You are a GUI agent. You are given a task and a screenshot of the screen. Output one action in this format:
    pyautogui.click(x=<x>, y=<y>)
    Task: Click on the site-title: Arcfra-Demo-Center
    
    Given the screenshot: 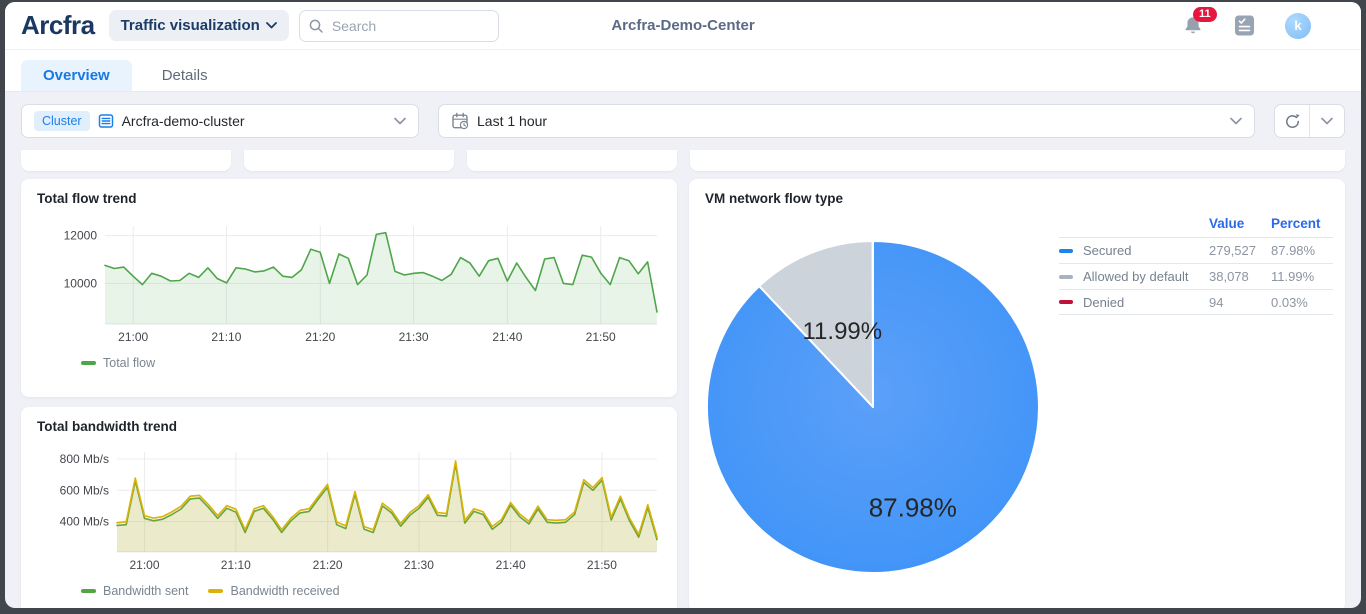 What is the action you would take?
    pyautogui.click(x=683, y=25)
    